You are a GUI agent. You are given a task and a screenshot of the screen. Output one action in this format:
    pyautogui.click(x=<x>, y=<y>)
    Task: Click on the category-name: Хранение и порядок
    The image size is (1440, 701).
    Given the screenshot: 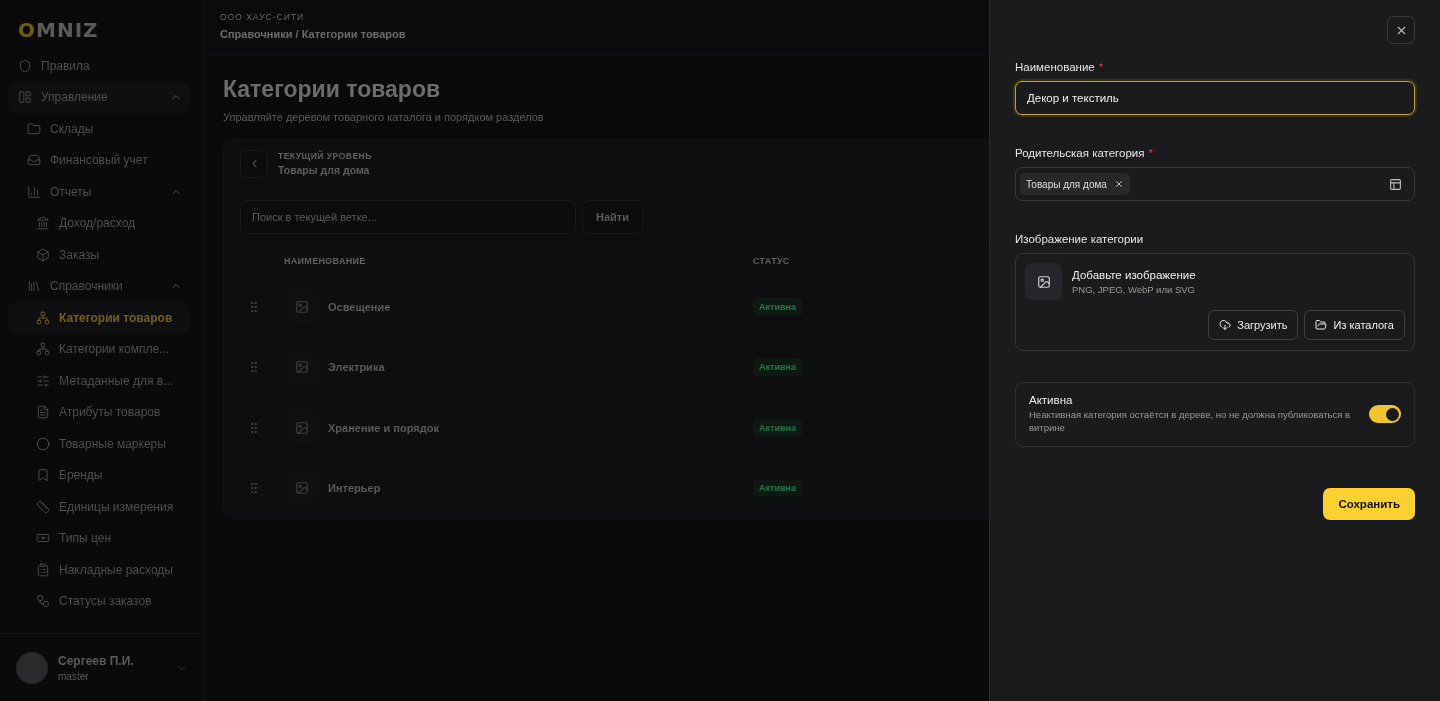 What is the action you would take?
    pyautogui.click(x=383, y=427)
    